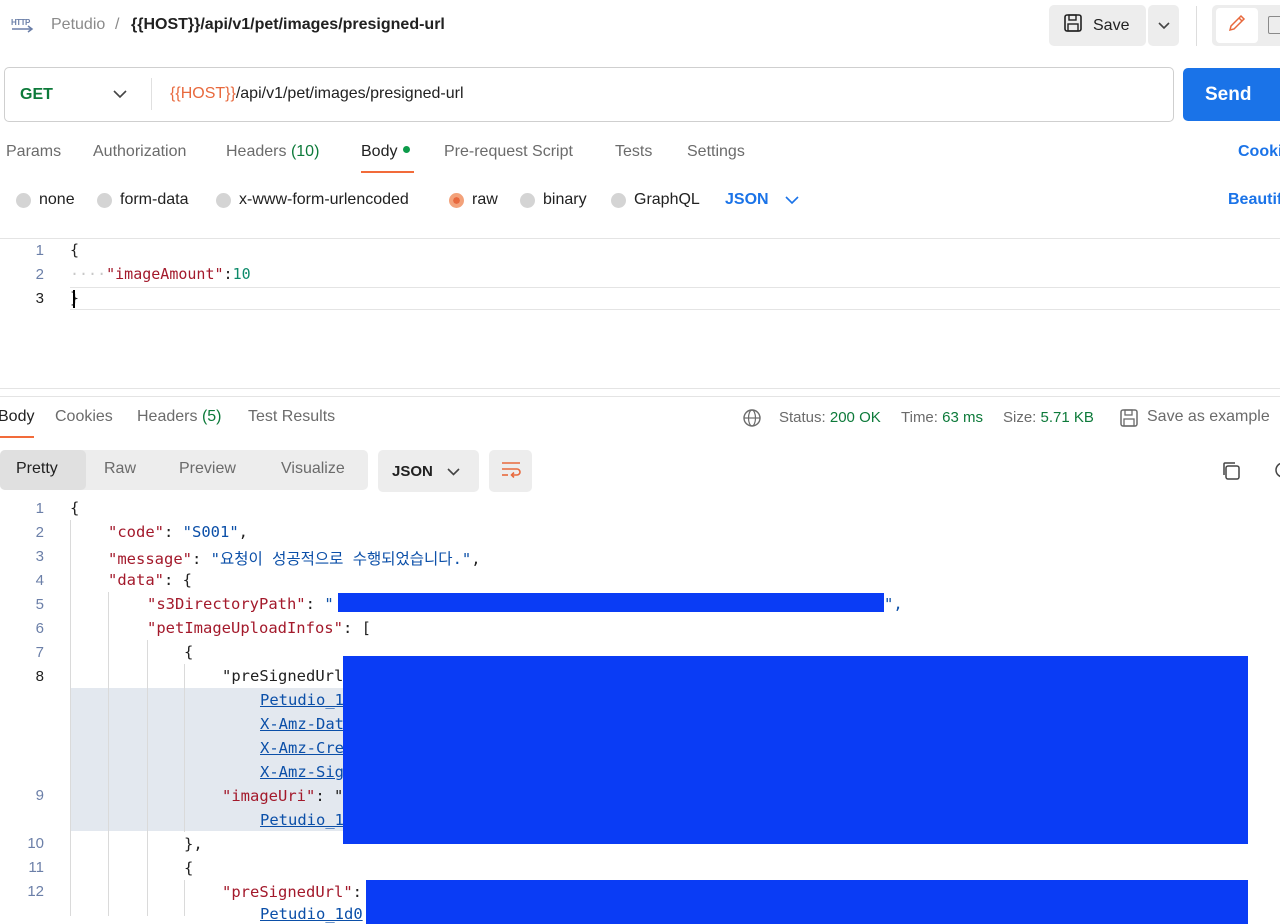  Describe the element at coordinates (75, 508) in the screenshot. I see `response-line-1: {` at that location.